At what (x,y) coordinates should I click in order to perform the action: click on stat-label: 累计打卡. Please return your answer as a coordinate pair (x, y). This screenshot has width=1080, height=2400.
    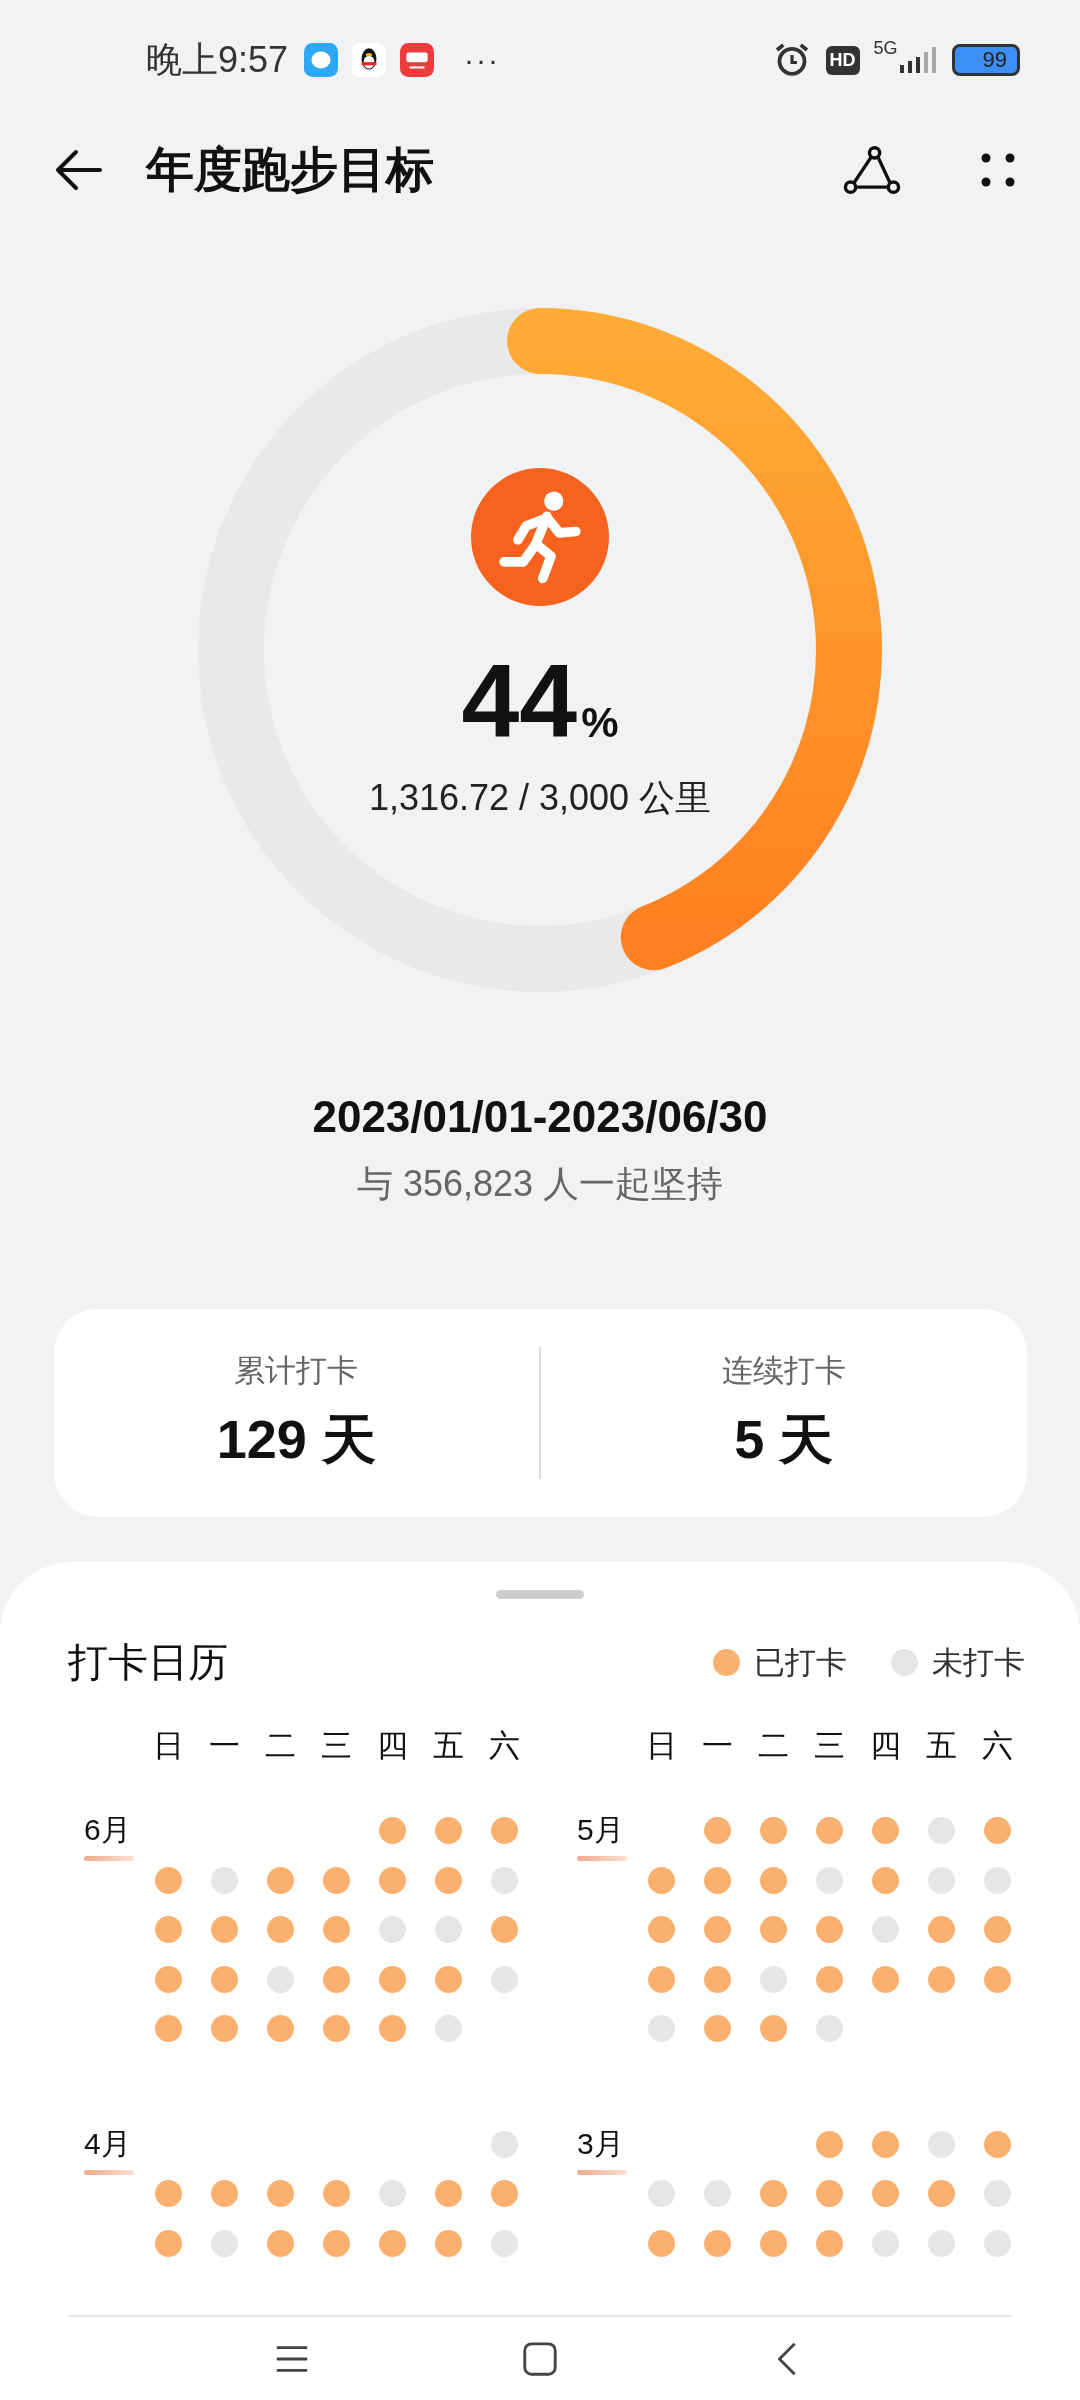
    Looking at the image, I should click on (296, 1370).